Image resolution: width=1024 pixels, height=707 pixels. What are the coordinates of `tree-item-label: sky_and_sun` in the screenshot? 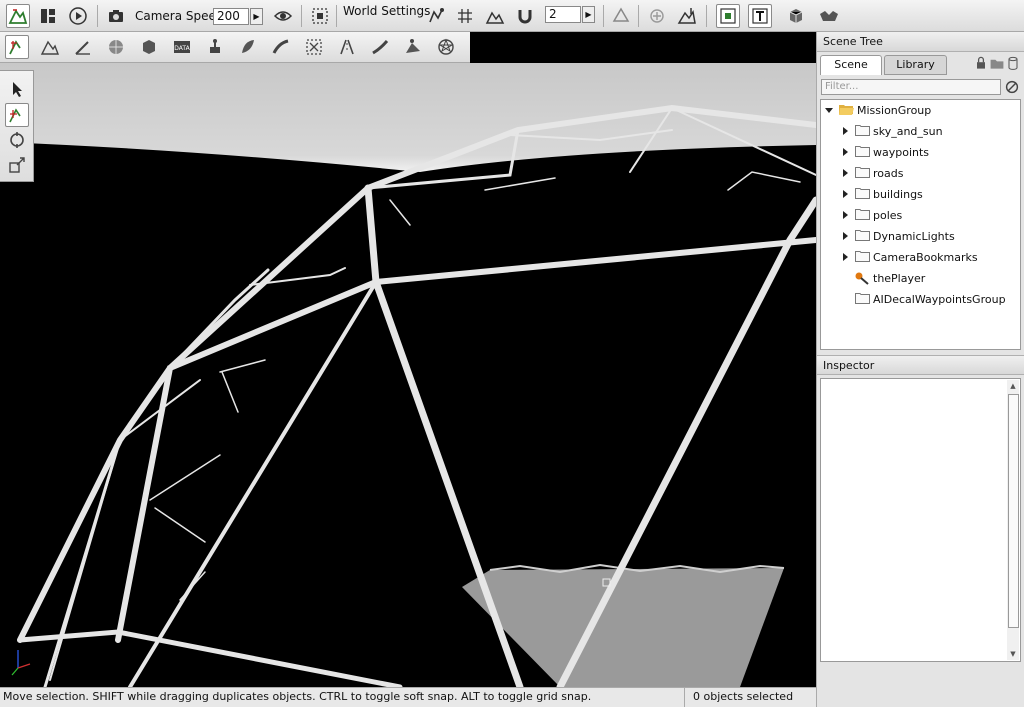 It's located at (908, 131).